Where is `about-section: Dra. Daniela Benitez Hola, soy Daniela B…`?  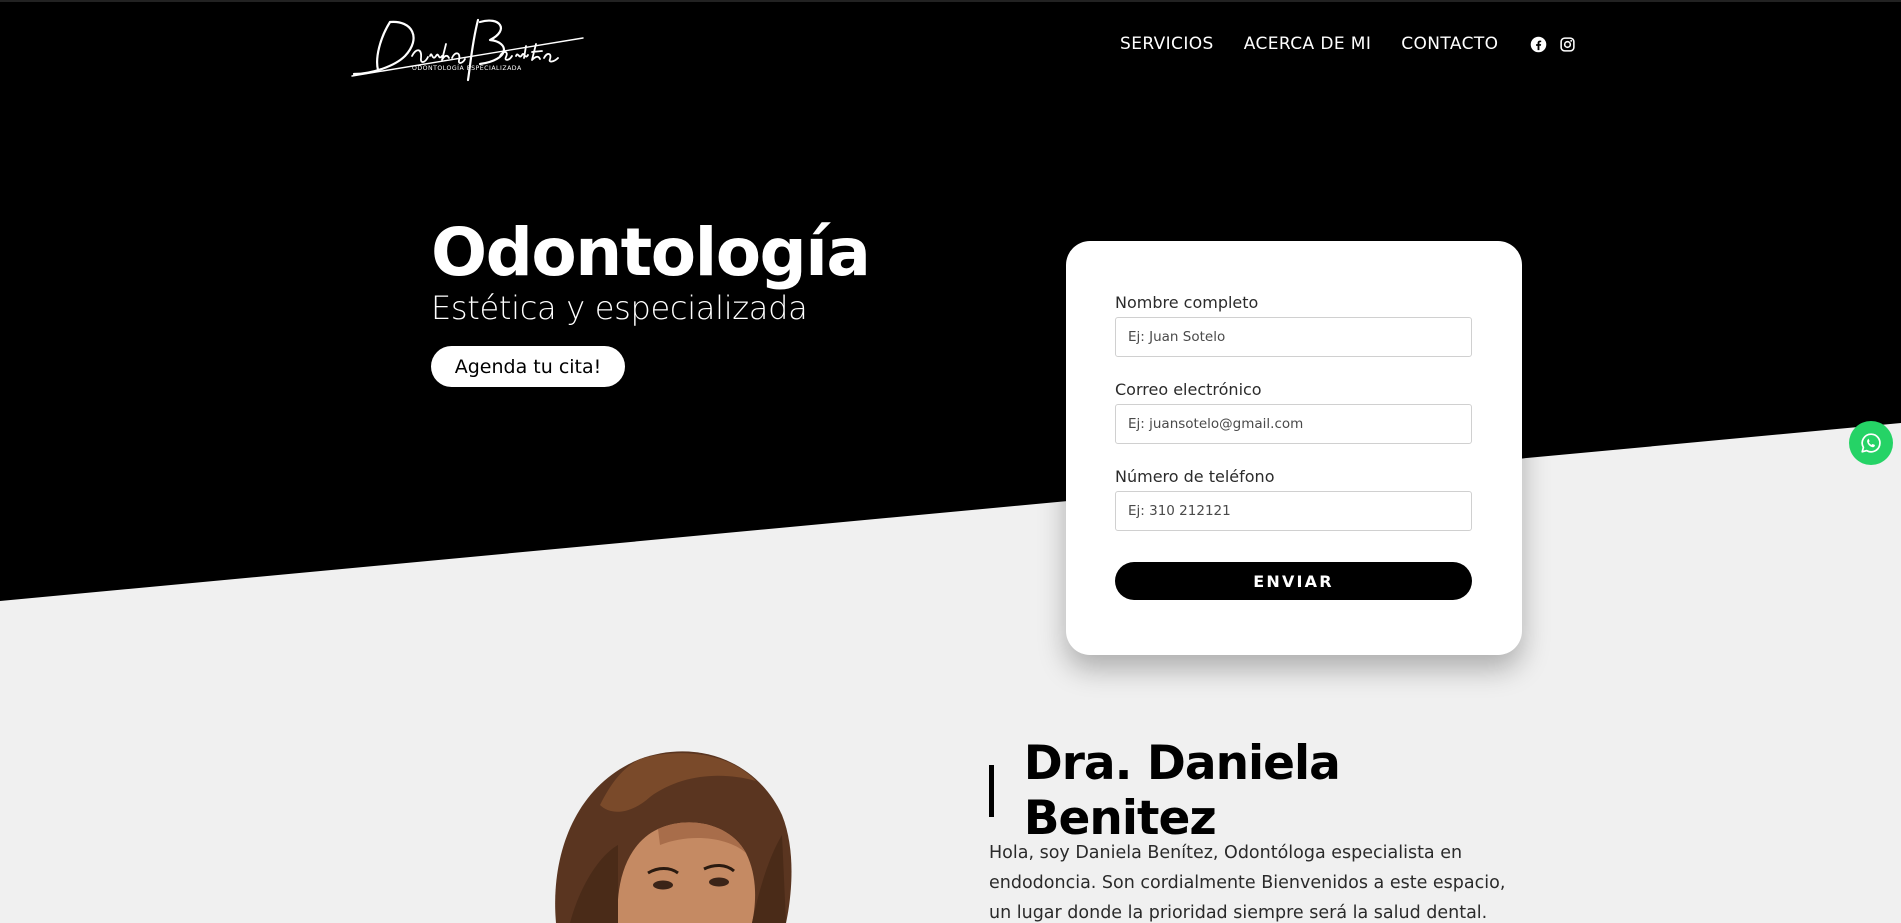 about-section: Dra. Daniela Benitez Hola, soy Daniela B… is located at coordinates (1254, 829).